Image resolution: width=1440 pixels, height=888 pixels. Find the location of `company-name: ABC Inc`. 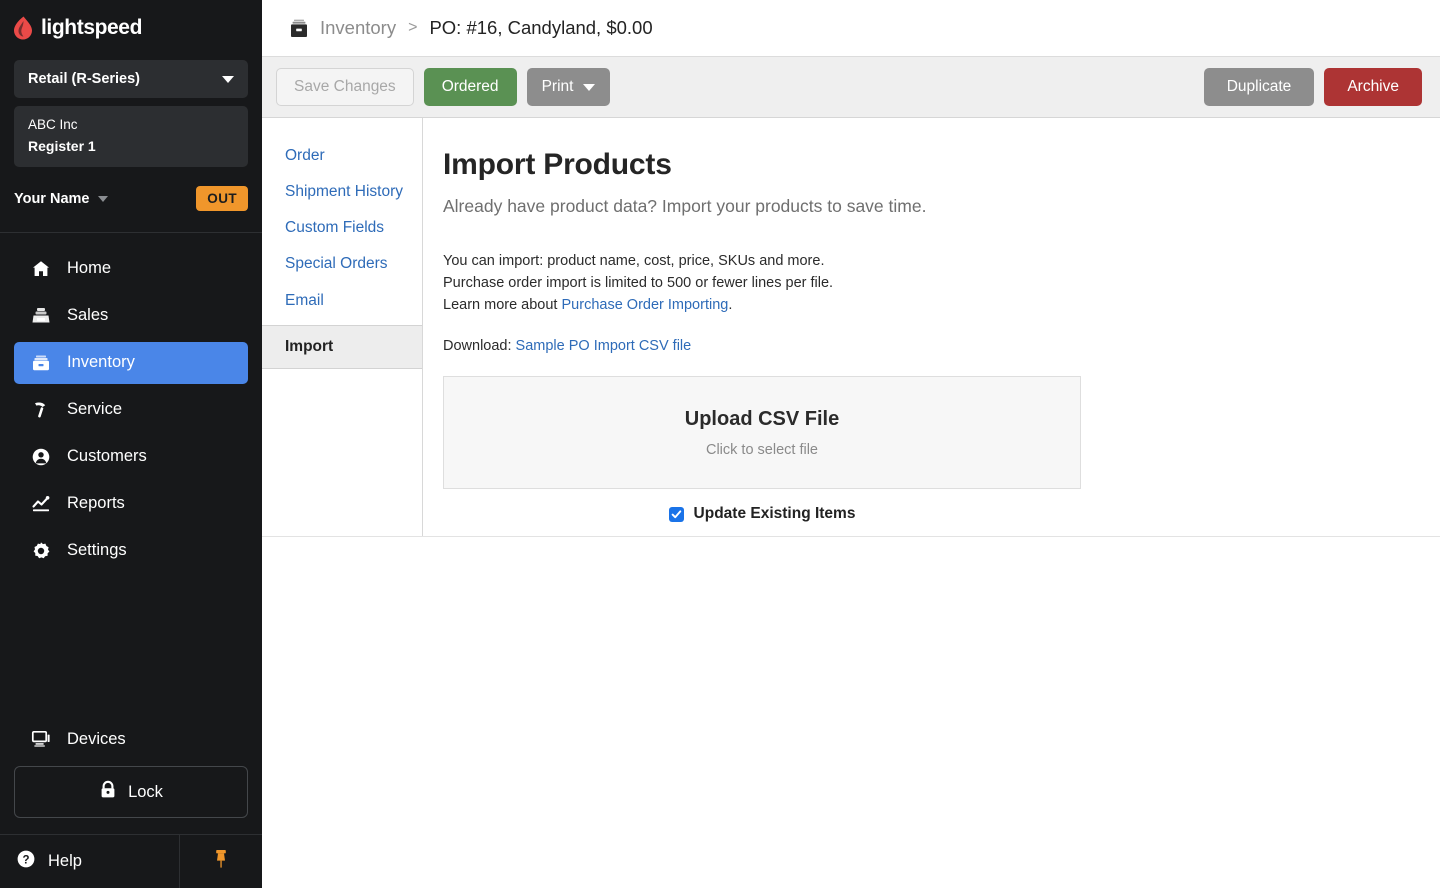

company-name: ABC Inc is located at coordinates (53, 124).